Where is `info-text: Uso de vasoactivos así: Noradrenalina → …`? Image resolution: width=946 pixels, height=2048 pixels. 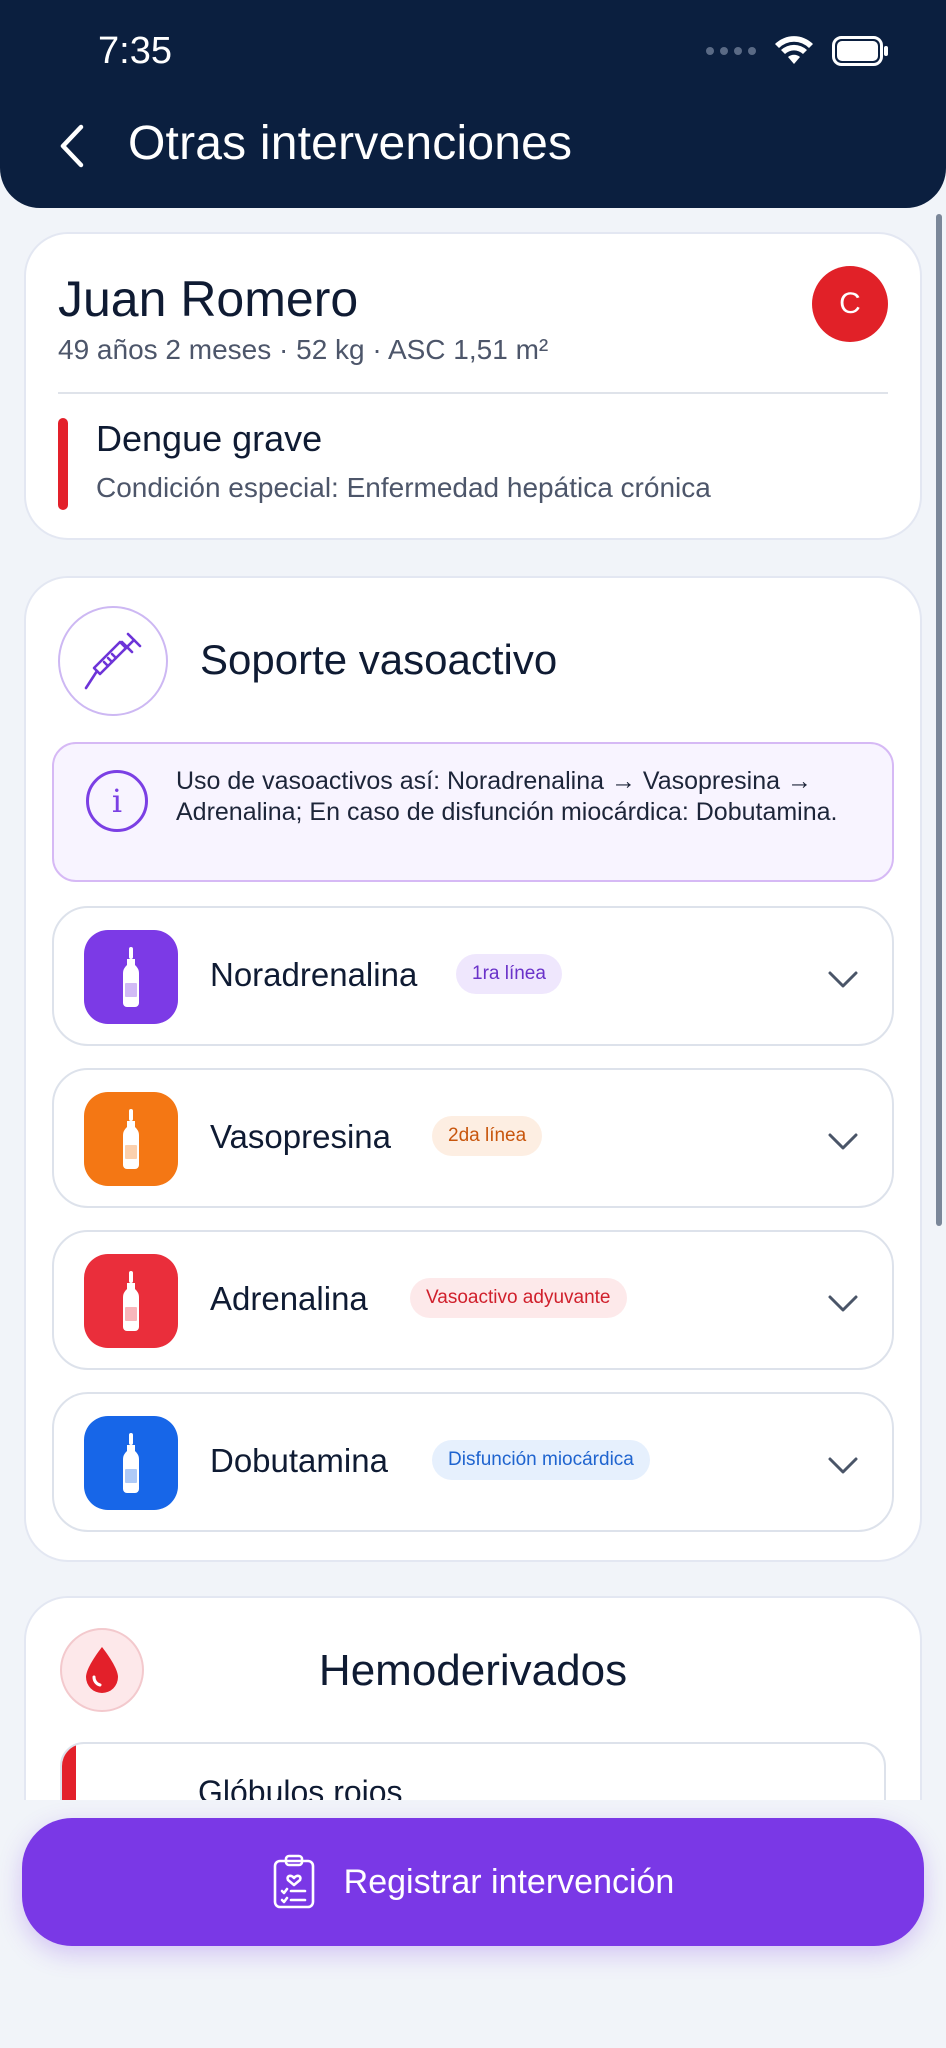 info-text: Uso de vasoactivos así: Noradrenalina → … is located at coordinates (507, 796).